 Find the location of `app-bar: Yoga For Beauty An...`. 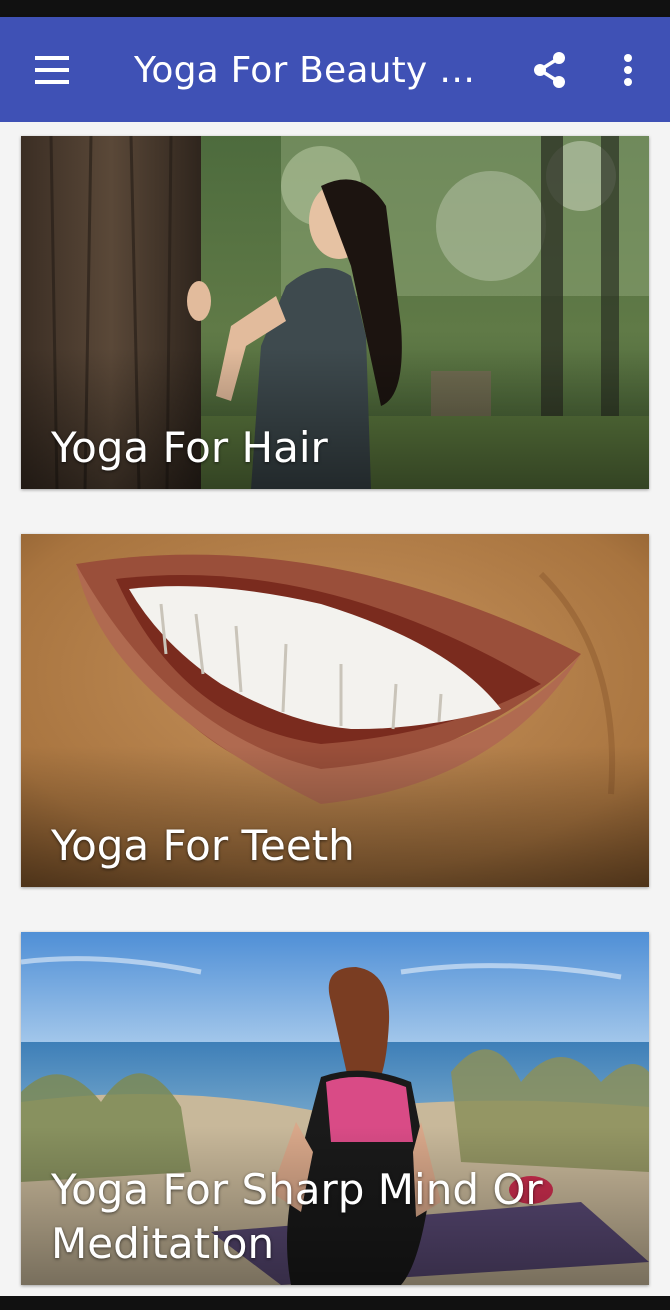

app-bar: Yoga For Beauty An... is located at coordinates (335, 69).